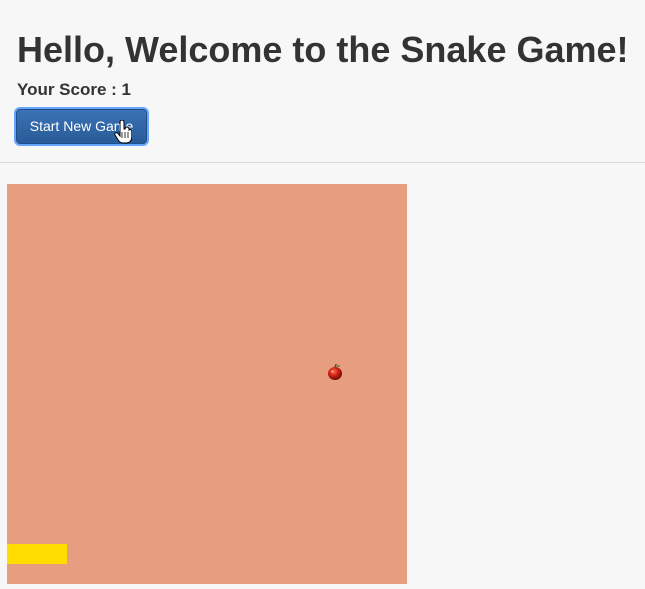 The image size is (645, 589). What do you see at coordinates (57, 554) in the screenshot?
I see `snake-segment-head` at bounding box center [57, 554].